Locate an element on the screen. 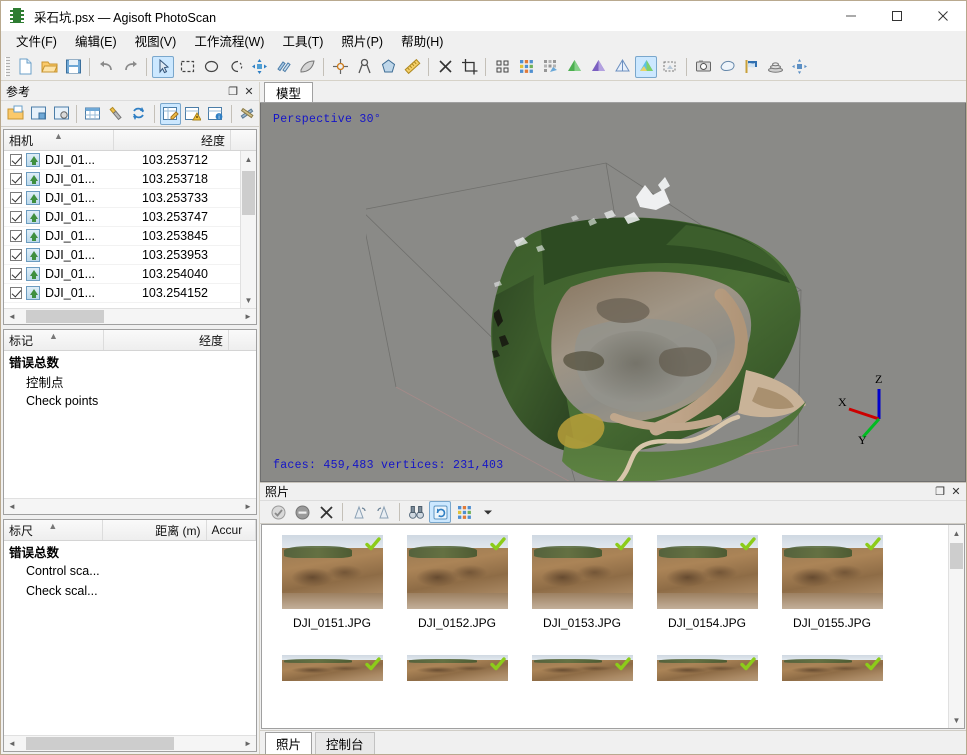 The image size is (967, 755). thumbnail-size-icon is located at coordinates (464, 512).